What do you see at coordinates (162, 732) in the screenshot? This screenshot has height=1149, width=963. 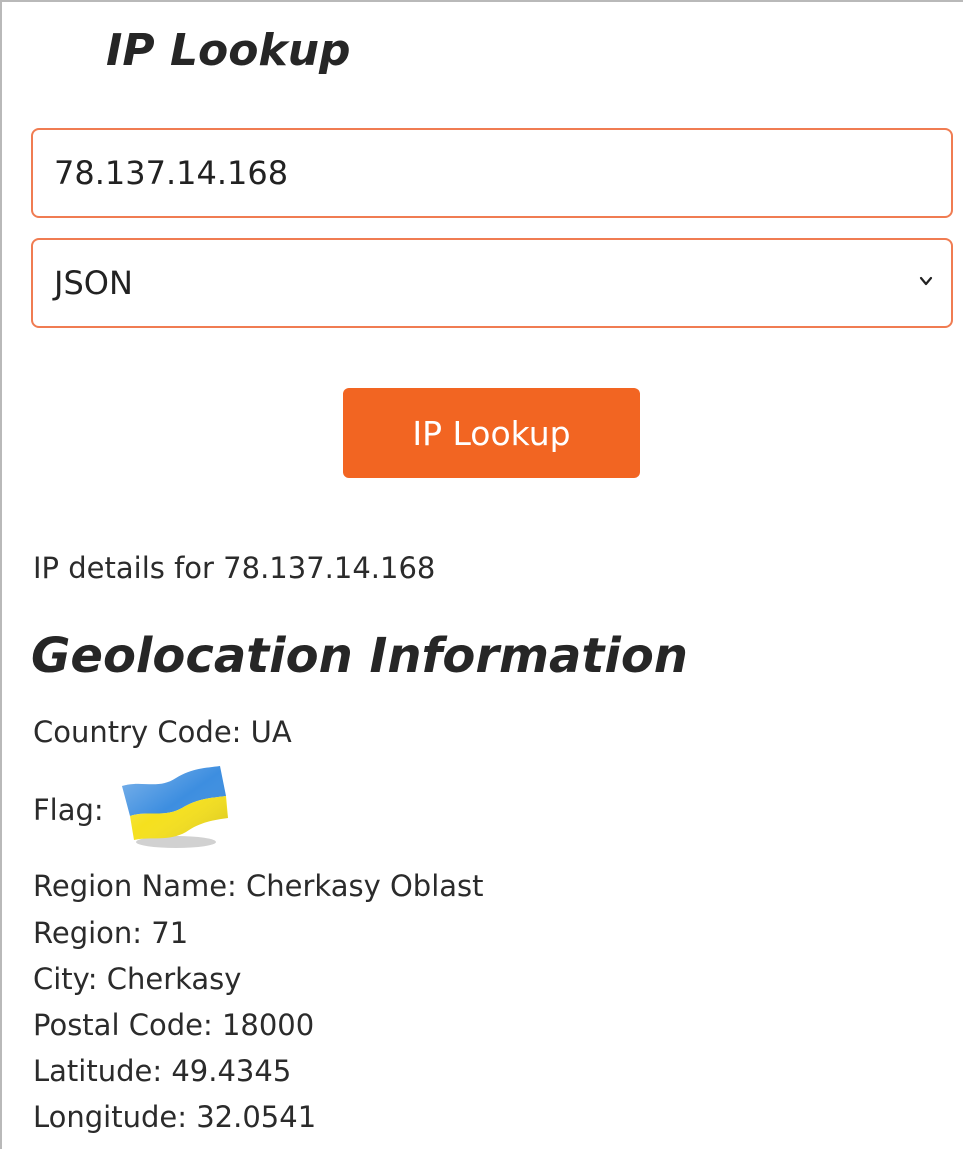 I see `country-code-line: Country Code: UA` at bounding box center [162, 732].